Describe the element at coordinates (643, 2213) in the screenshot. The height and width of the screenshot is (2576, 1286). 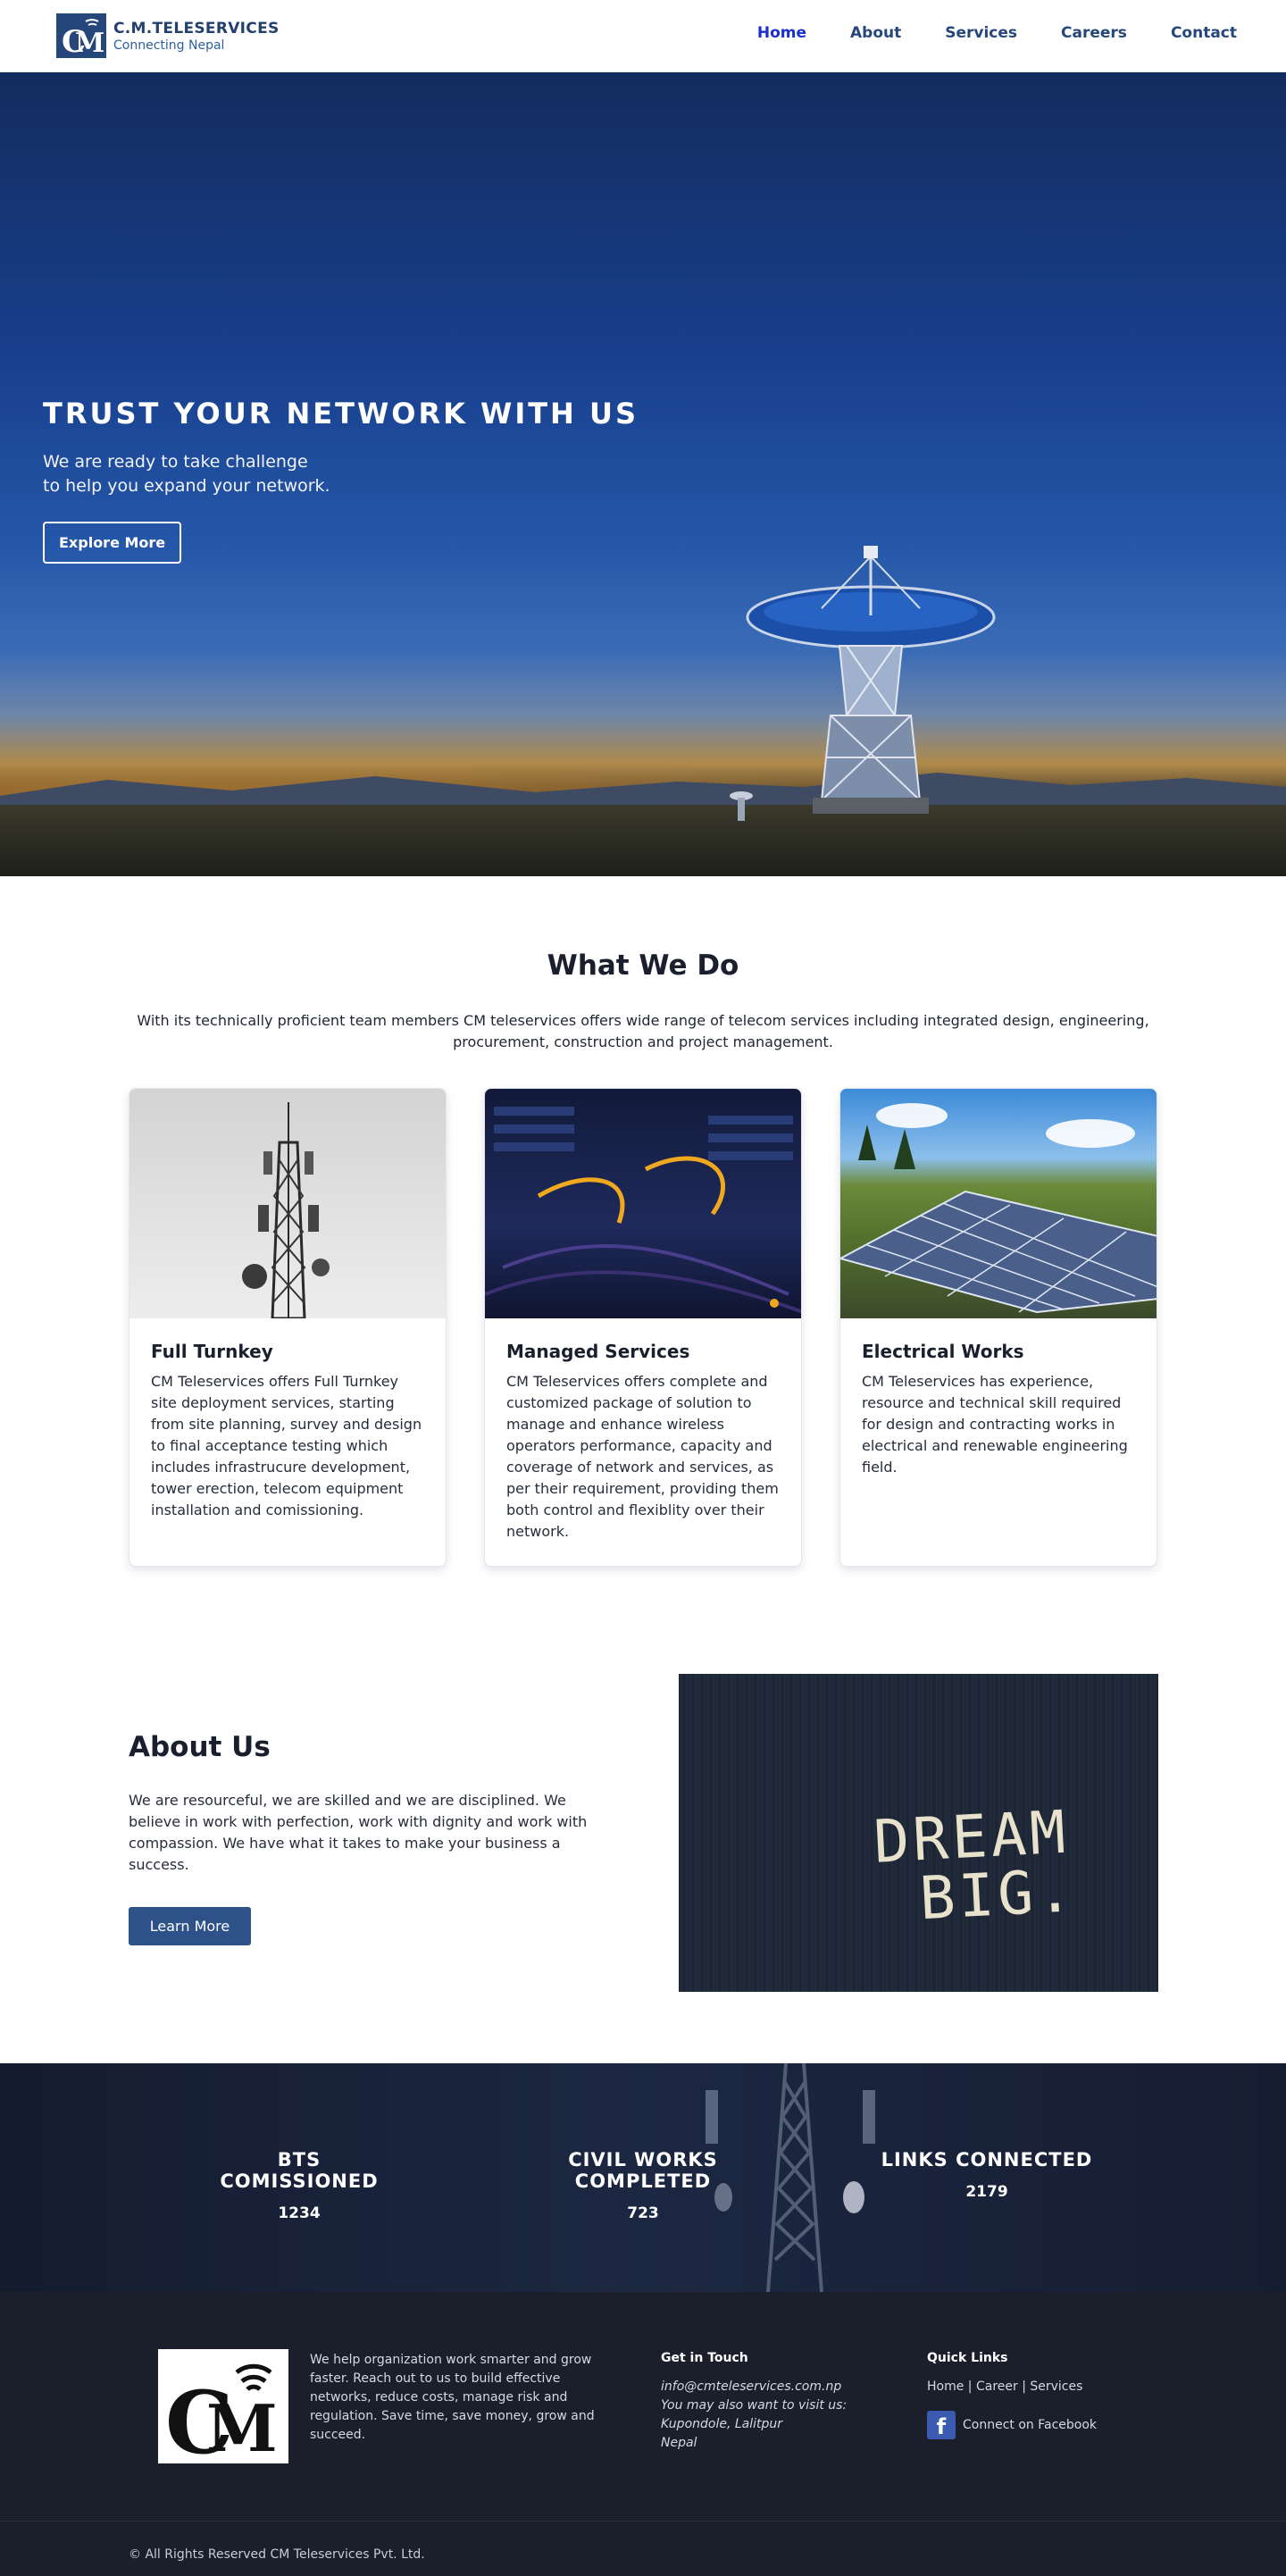
I see `stat-value: 723` at that location.